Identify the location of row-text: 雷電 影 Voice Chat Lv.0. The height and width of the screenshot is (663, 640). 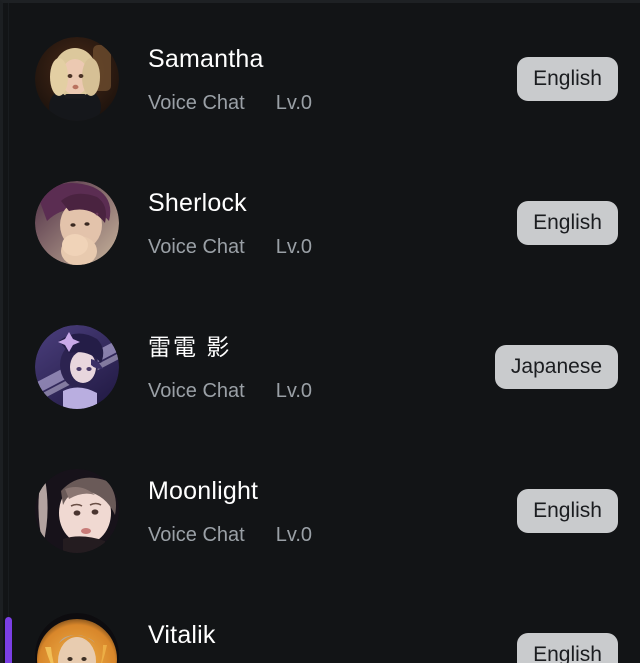
(230, 367).